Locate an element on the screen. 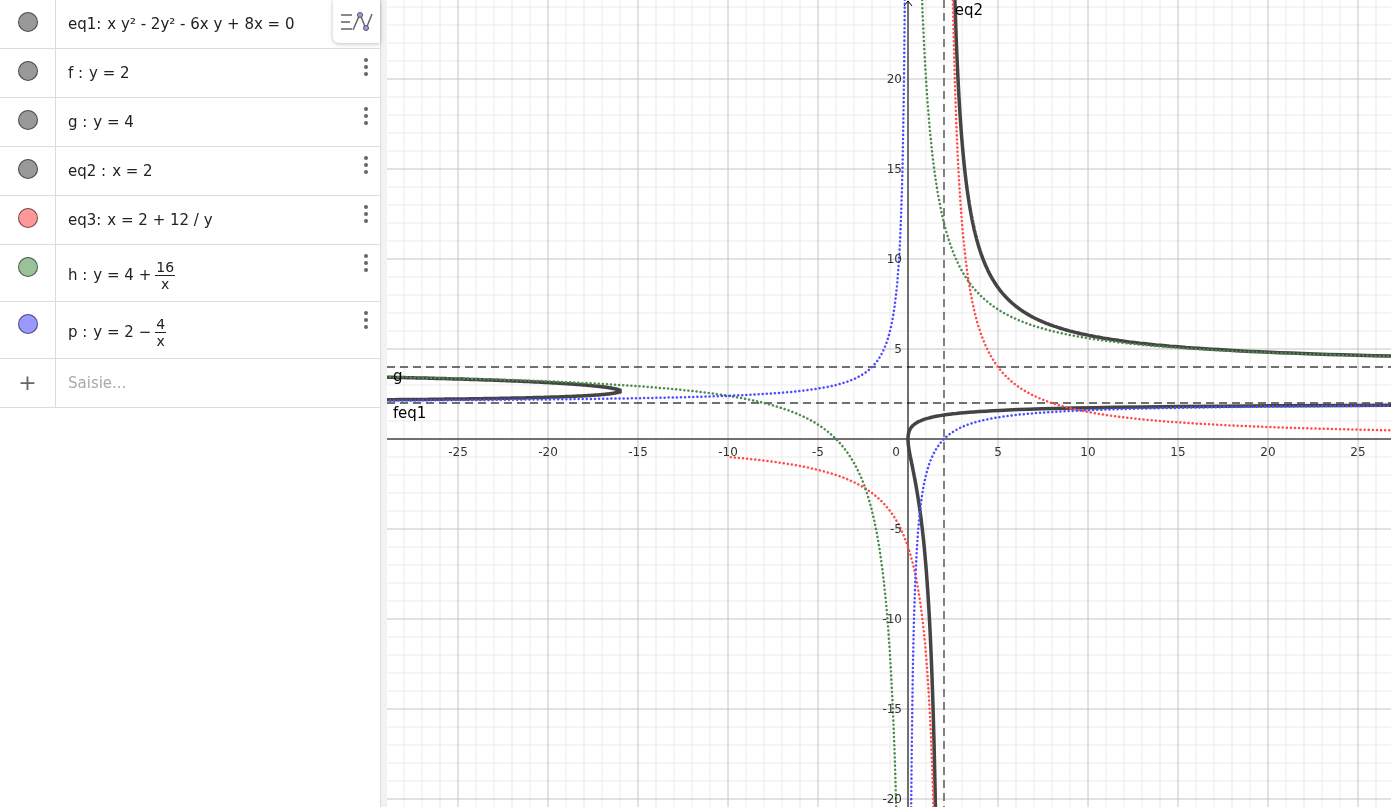 The width and height of the screenshot is (1392, 807). expression: y = 2 − is located at coordinates (122, 332).